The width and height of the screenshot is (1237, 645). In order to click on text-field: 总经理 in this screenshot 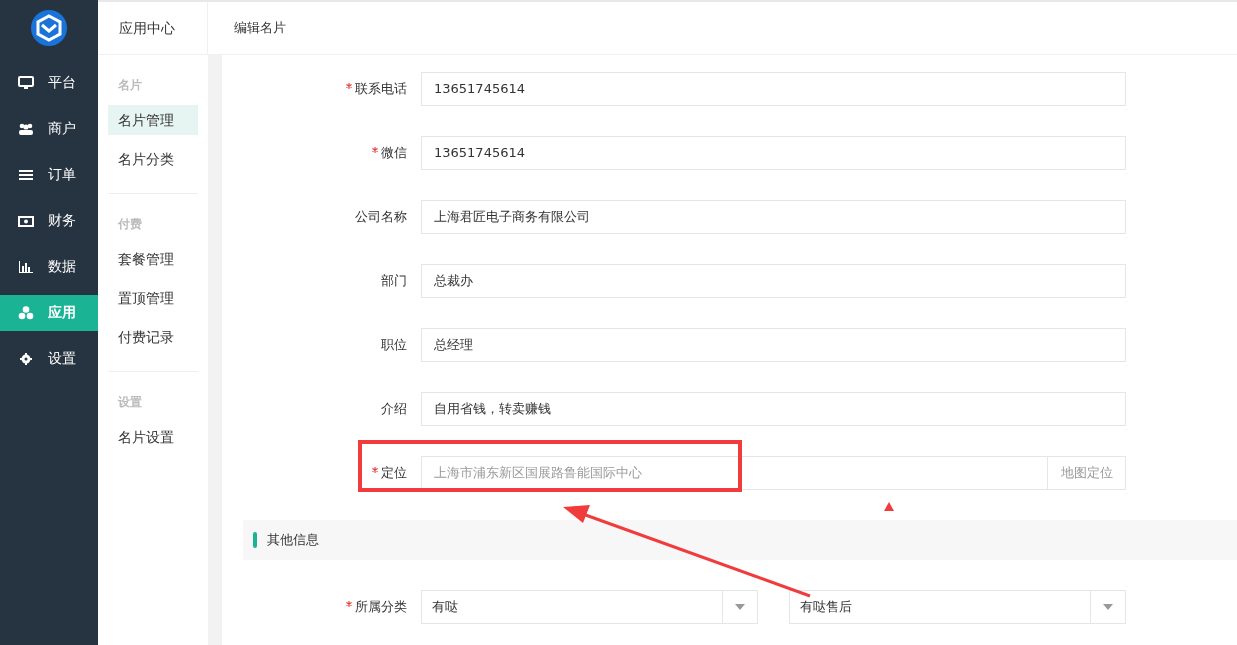, I will do `click(773, 345)`.